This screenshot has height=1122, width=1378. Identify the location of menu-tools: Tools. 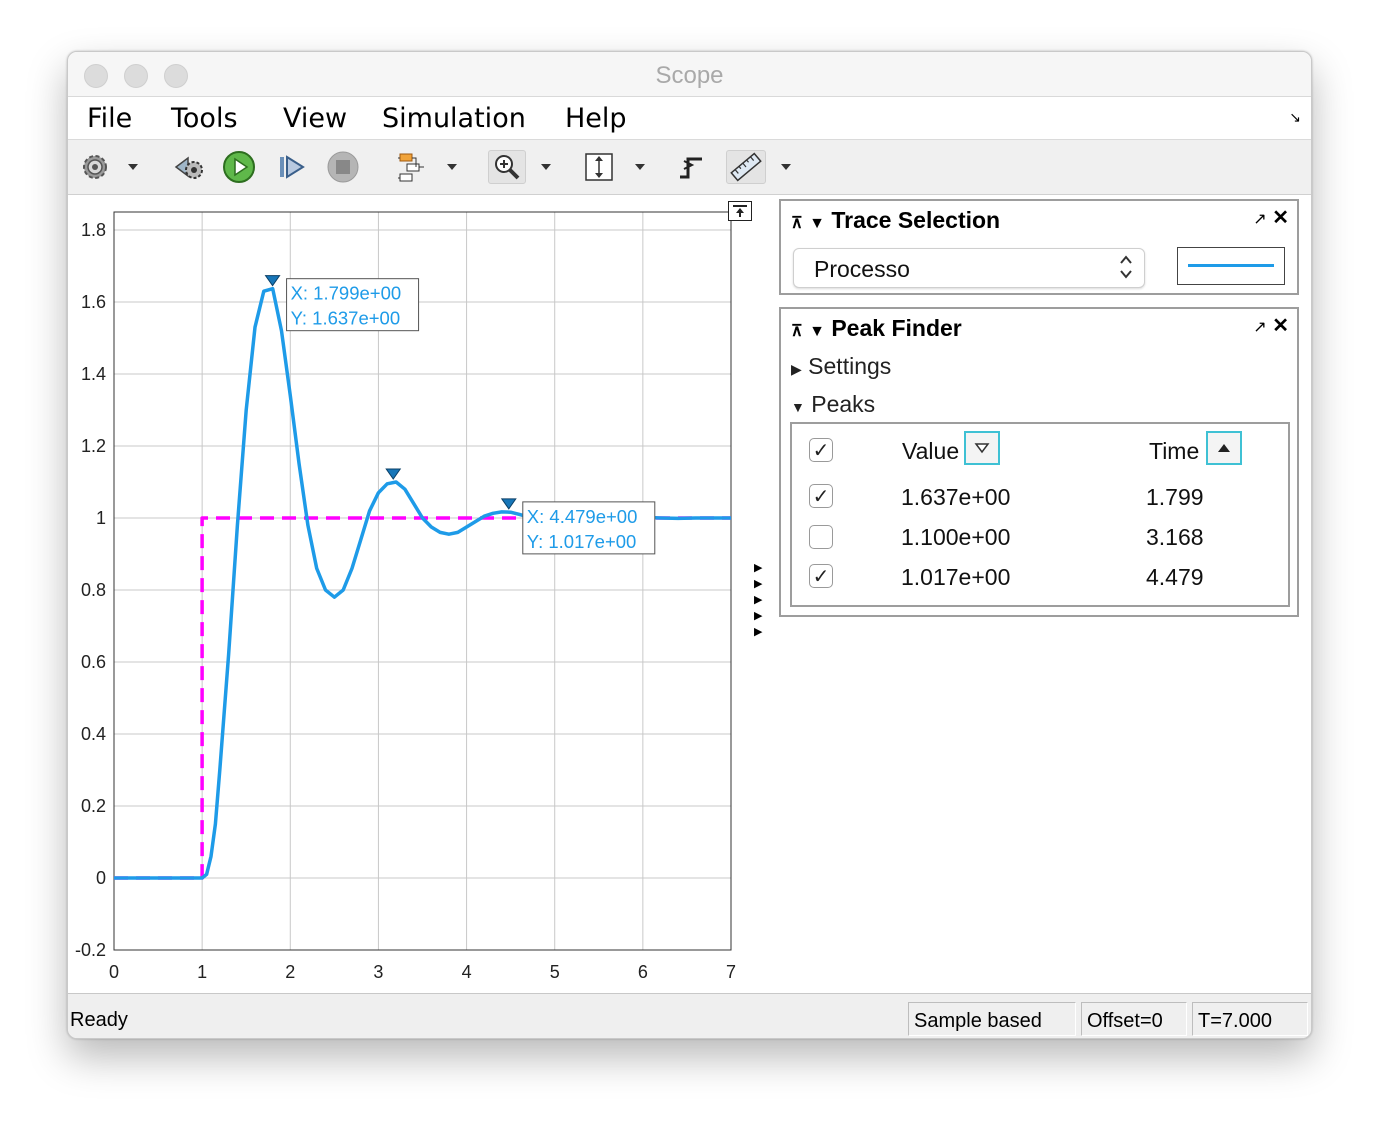
(204, 118).